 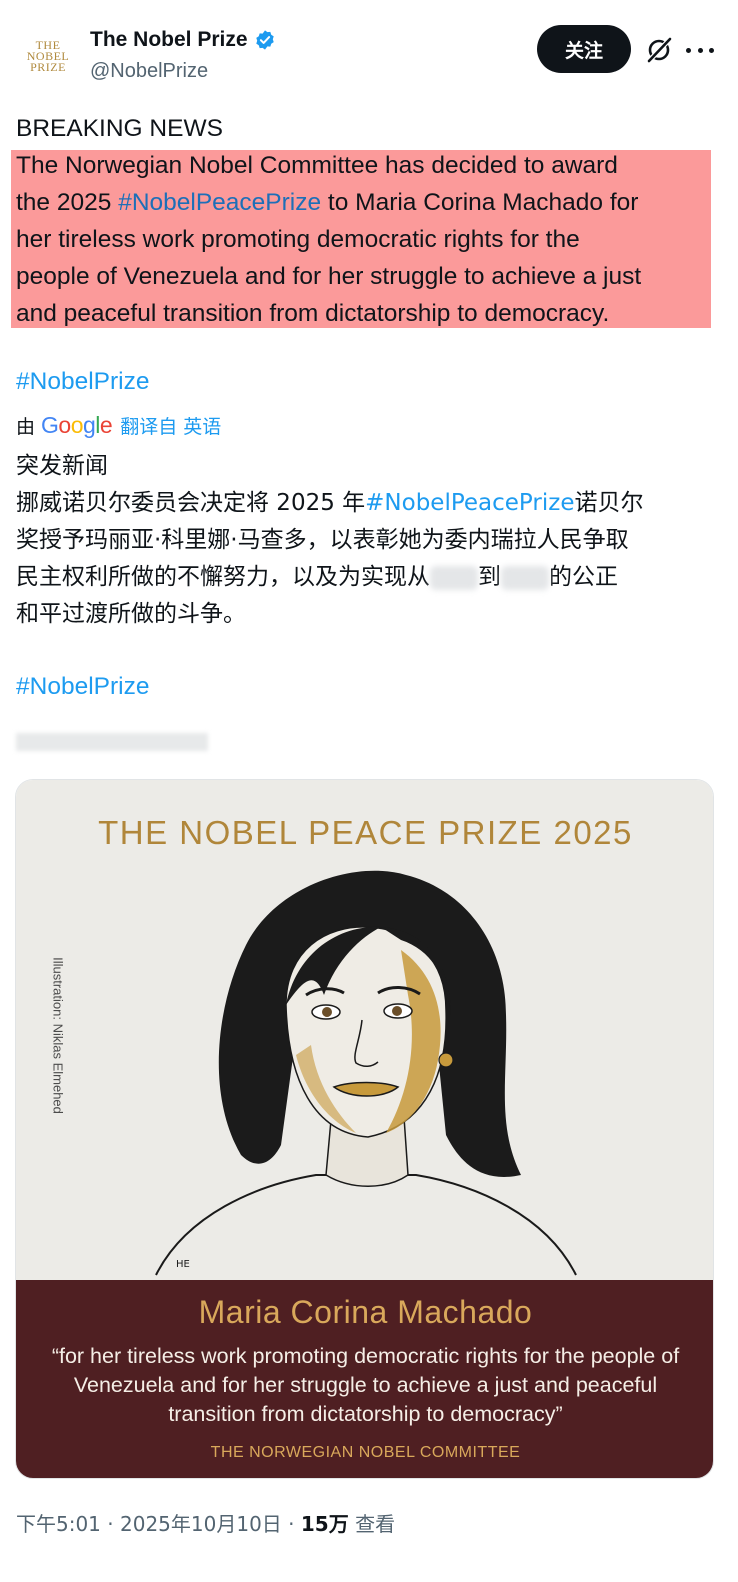 I want to click on translation-line-text: 奖授予玛丽亚·科里娜·马查多，以表彰她为委内瑞拉人民争取, so click(x=322, y=540).